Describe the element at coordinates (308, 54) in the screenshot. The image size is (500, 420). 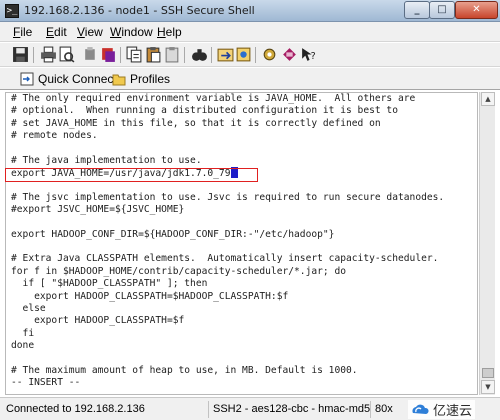
I see `help-icon: ?` at that location.